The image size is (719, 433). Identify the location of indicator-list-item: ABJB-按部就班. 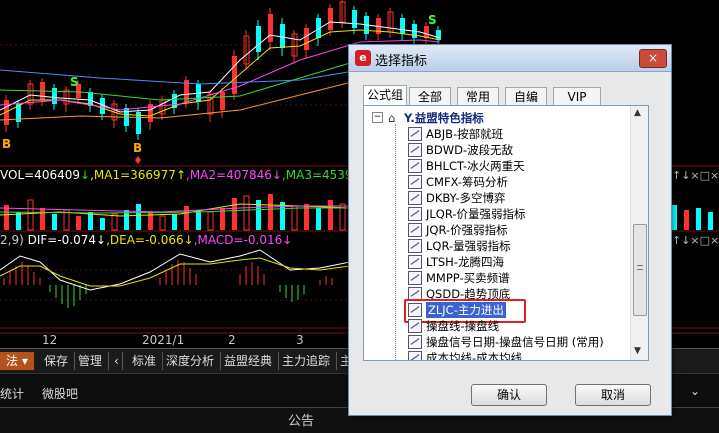
(497, 134).